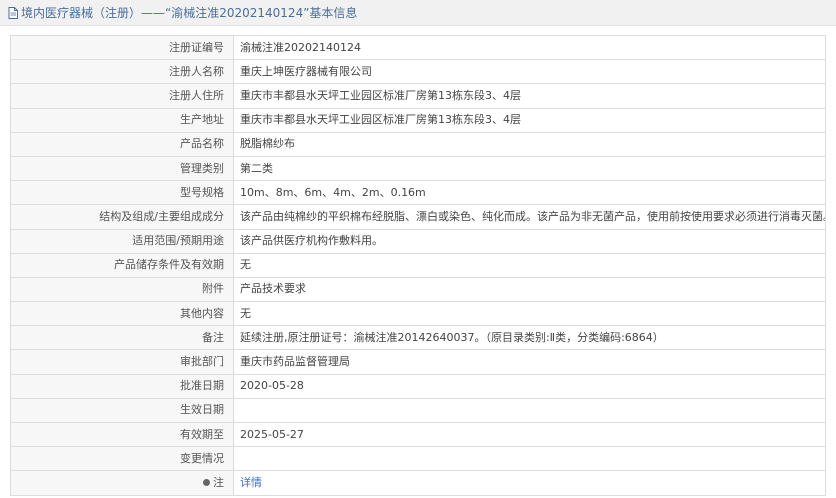 This screenshot has height=498, width=836. What do you see at coordinates (122, 289) in the screenshot?
I see `row-label: 附件` at bounding box center [122, 289].